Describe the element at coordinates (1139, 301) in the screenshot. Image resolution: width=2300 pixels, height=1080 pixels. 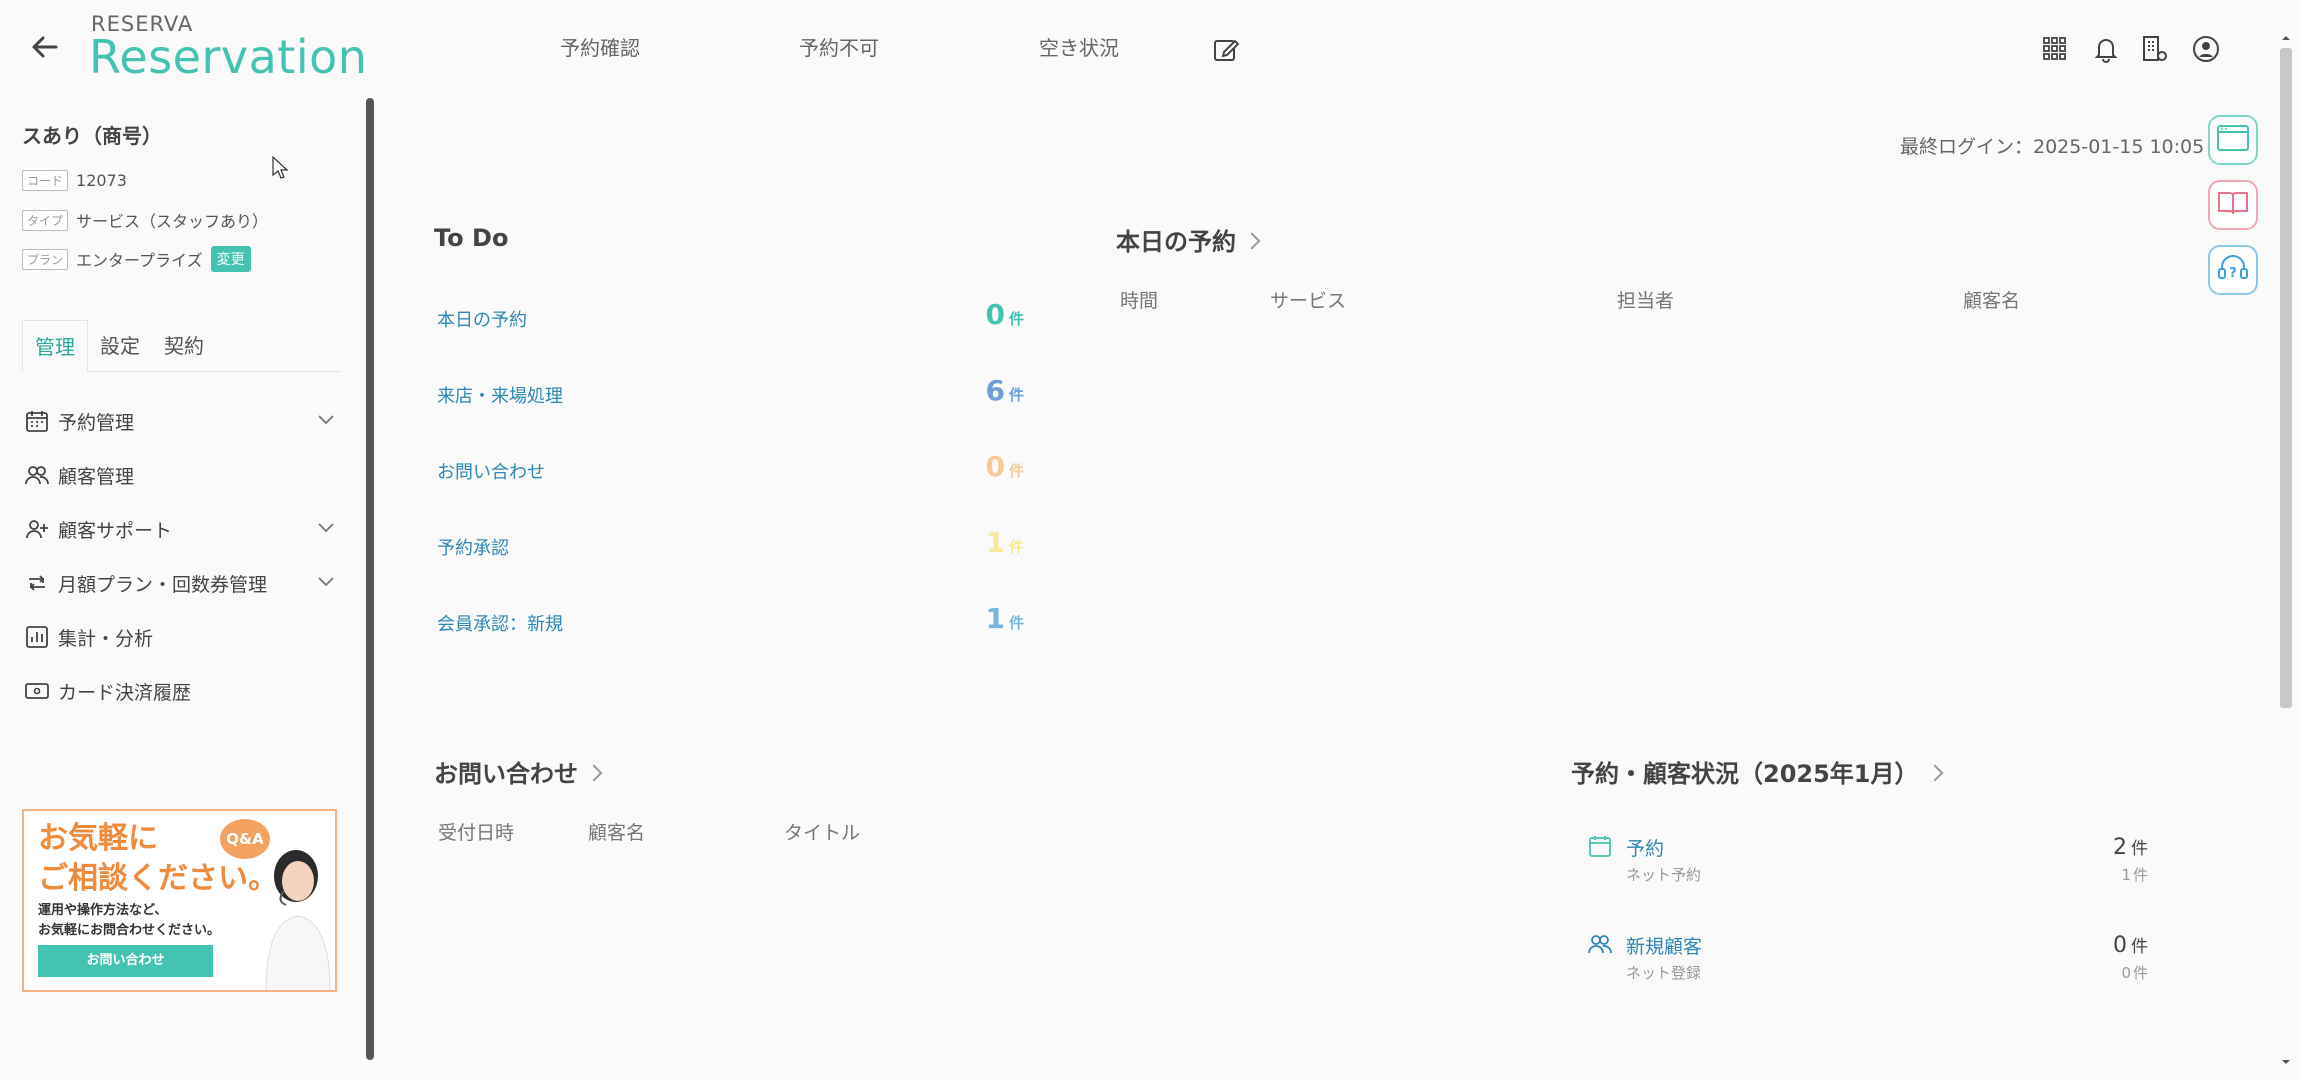
I see `today-col-time: 時間` at that location.